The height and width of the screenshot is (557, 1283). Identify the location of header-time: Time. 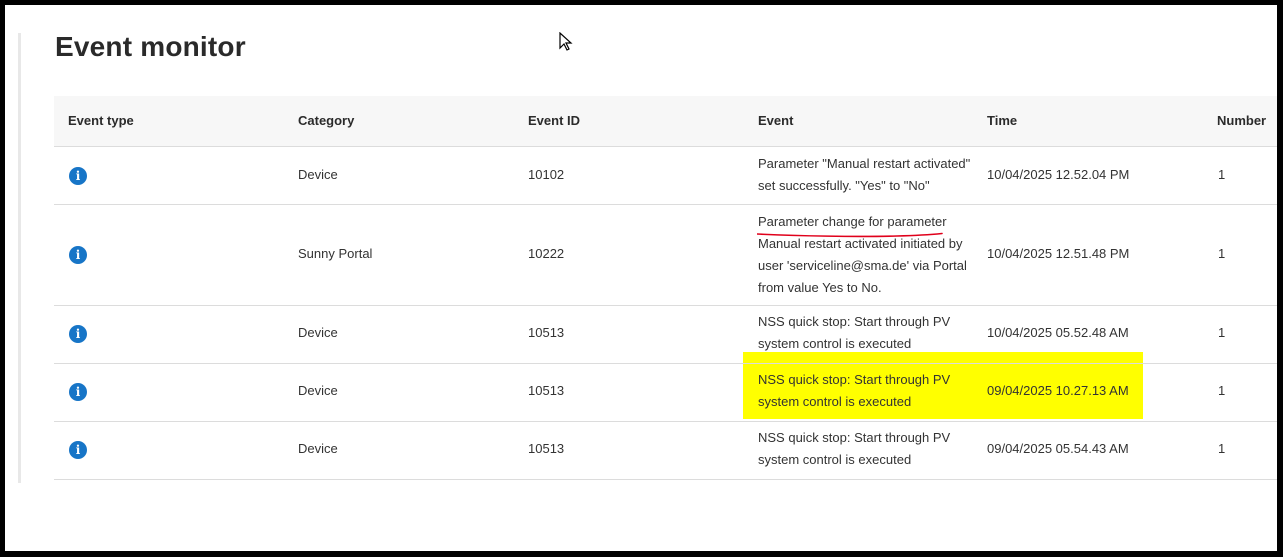
(1002, 120).